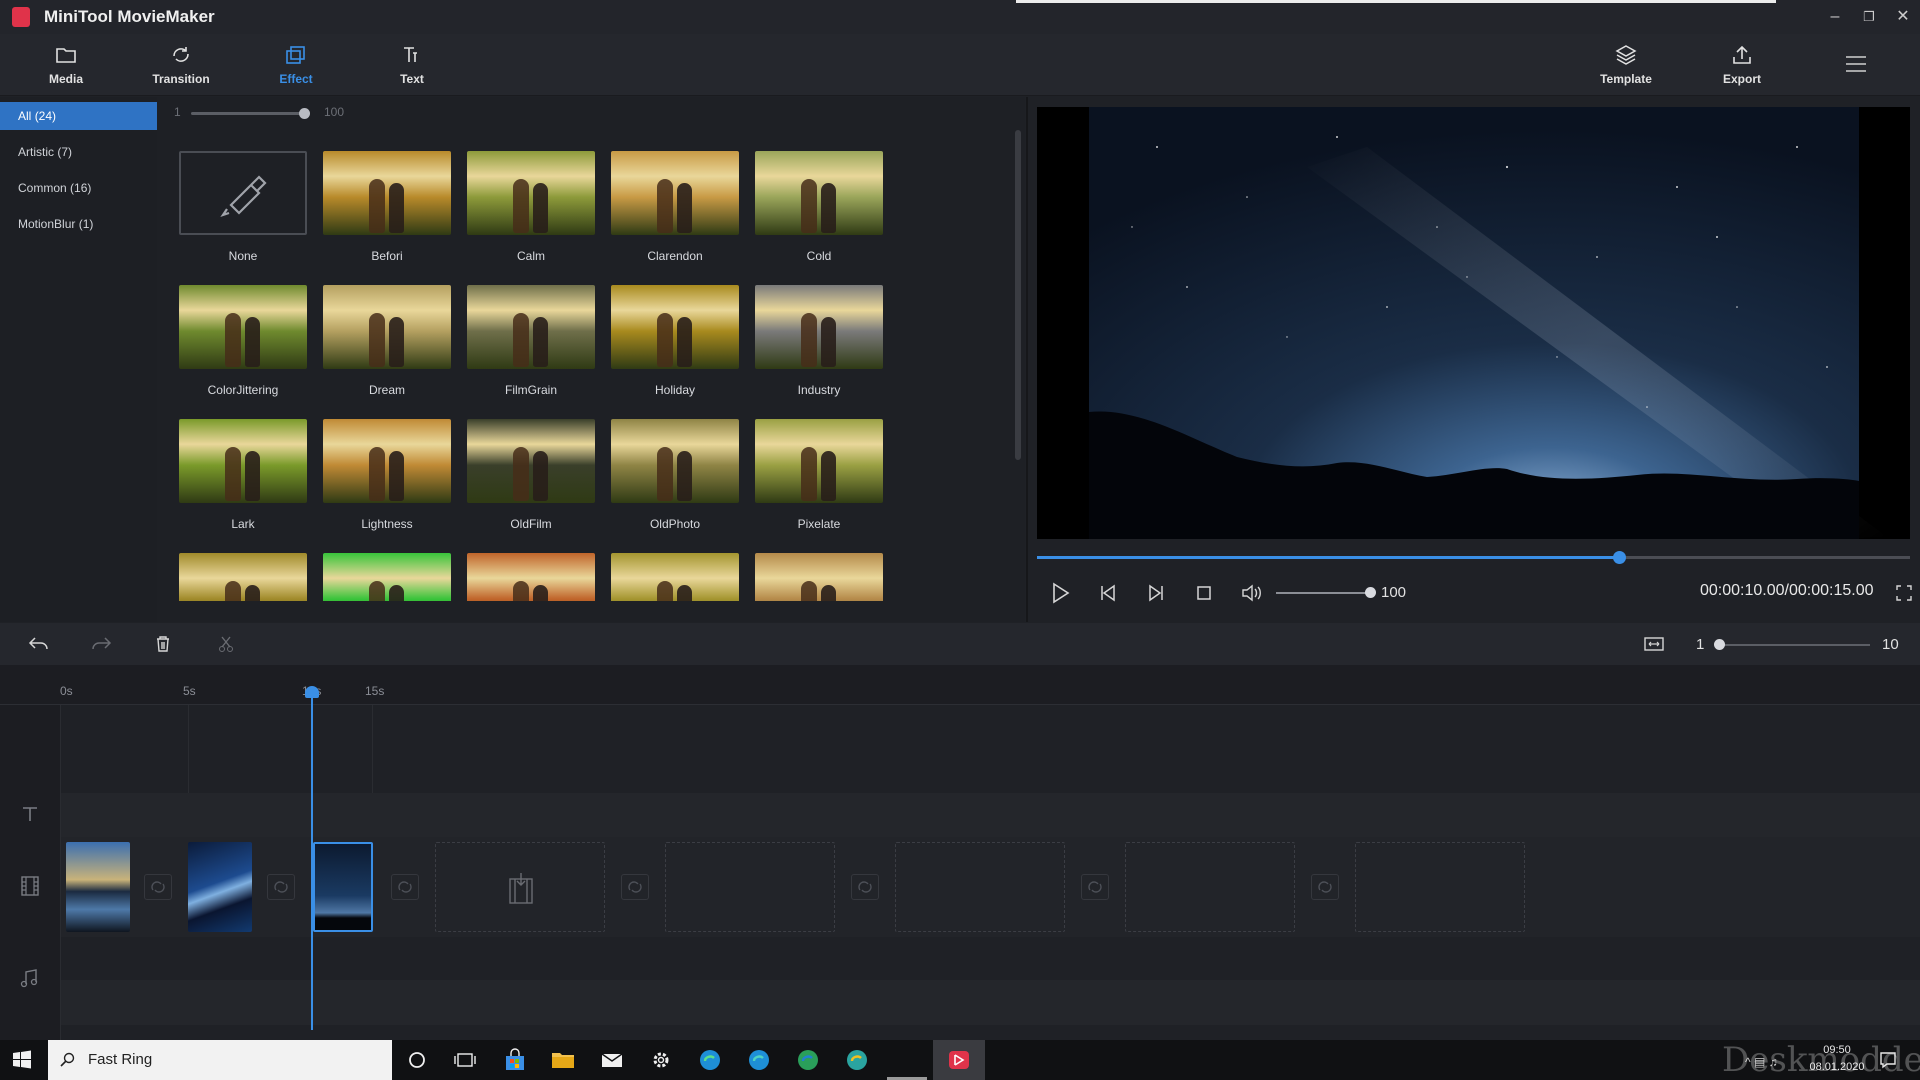 The height and width of the screenshot is (1080, 1920). Describe the element at coordinates (819, 475) in the screenshot. I see `effect-card: Pixelate` at that location.